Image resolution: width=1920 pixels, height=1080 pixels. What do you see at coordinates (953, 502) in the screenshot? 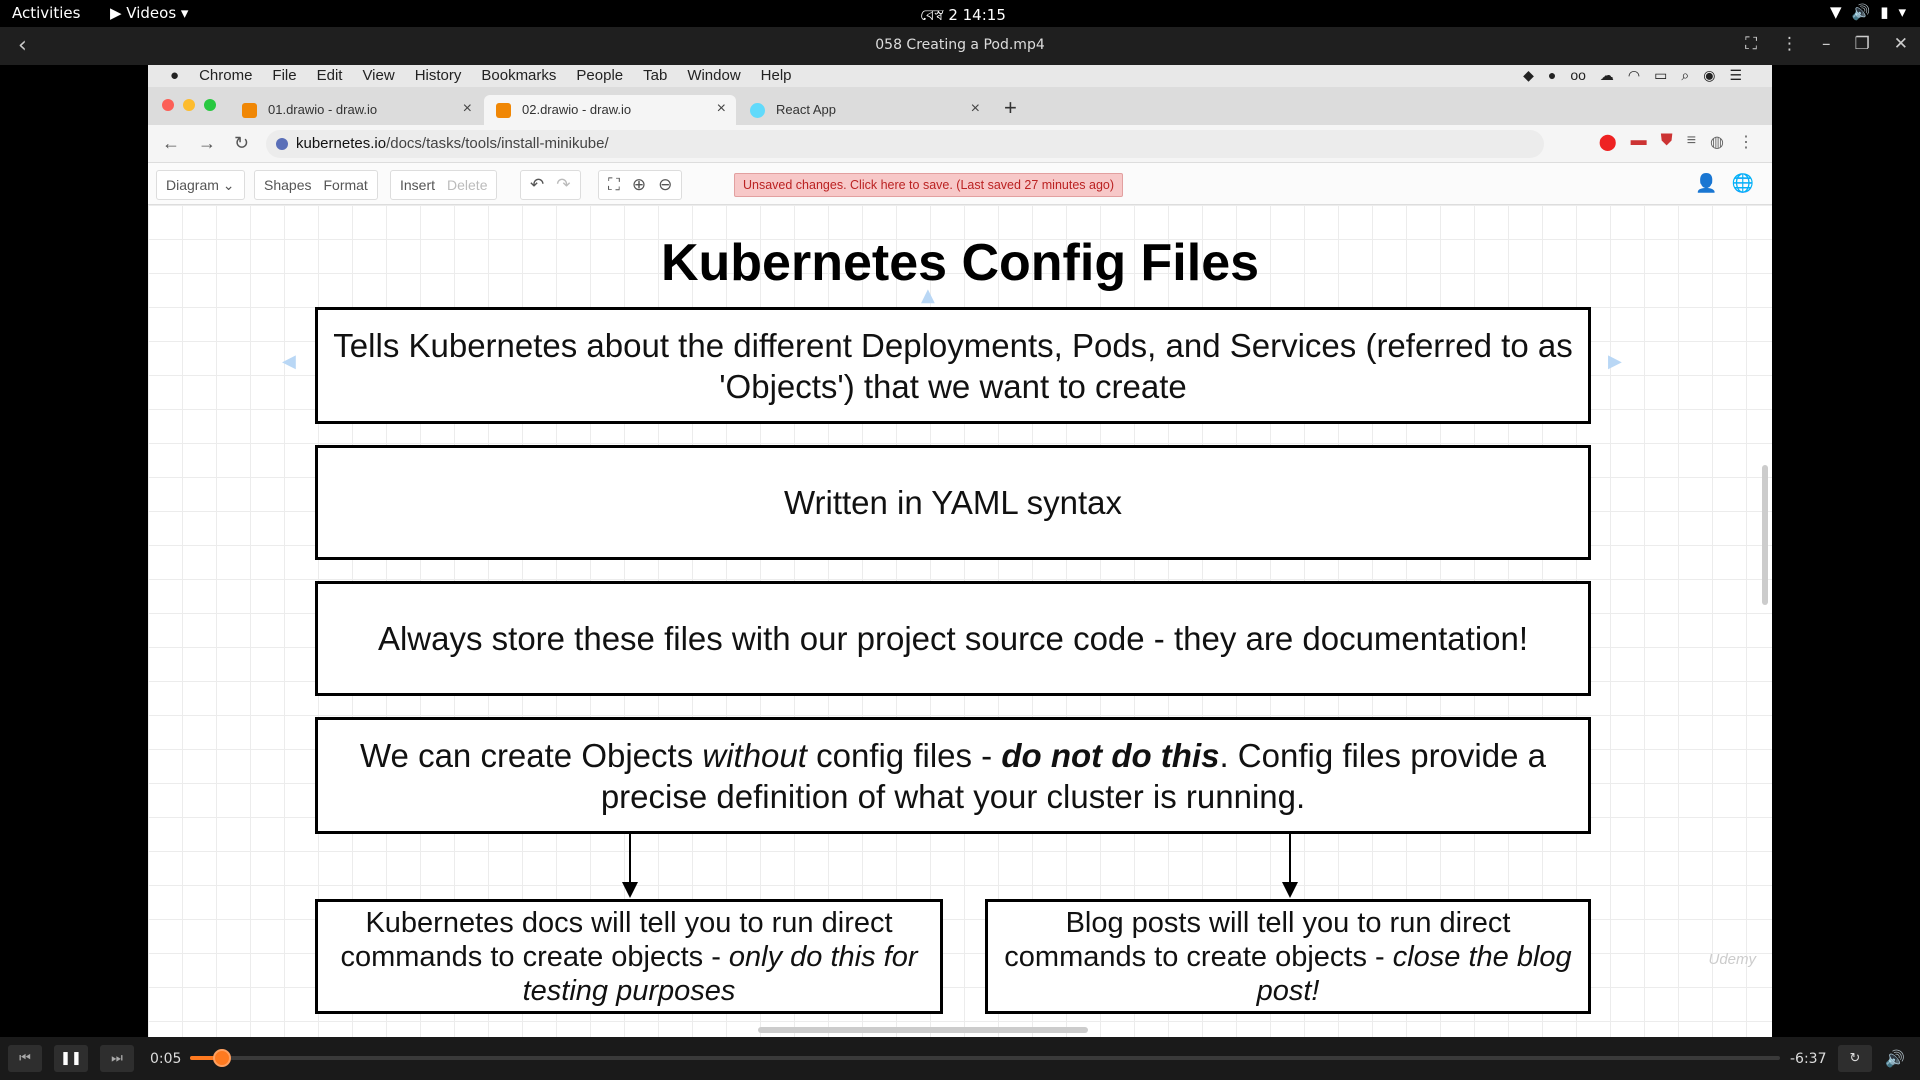
I see `box-yaml: Written in YAML syntax` at bounding box center [953, 502].